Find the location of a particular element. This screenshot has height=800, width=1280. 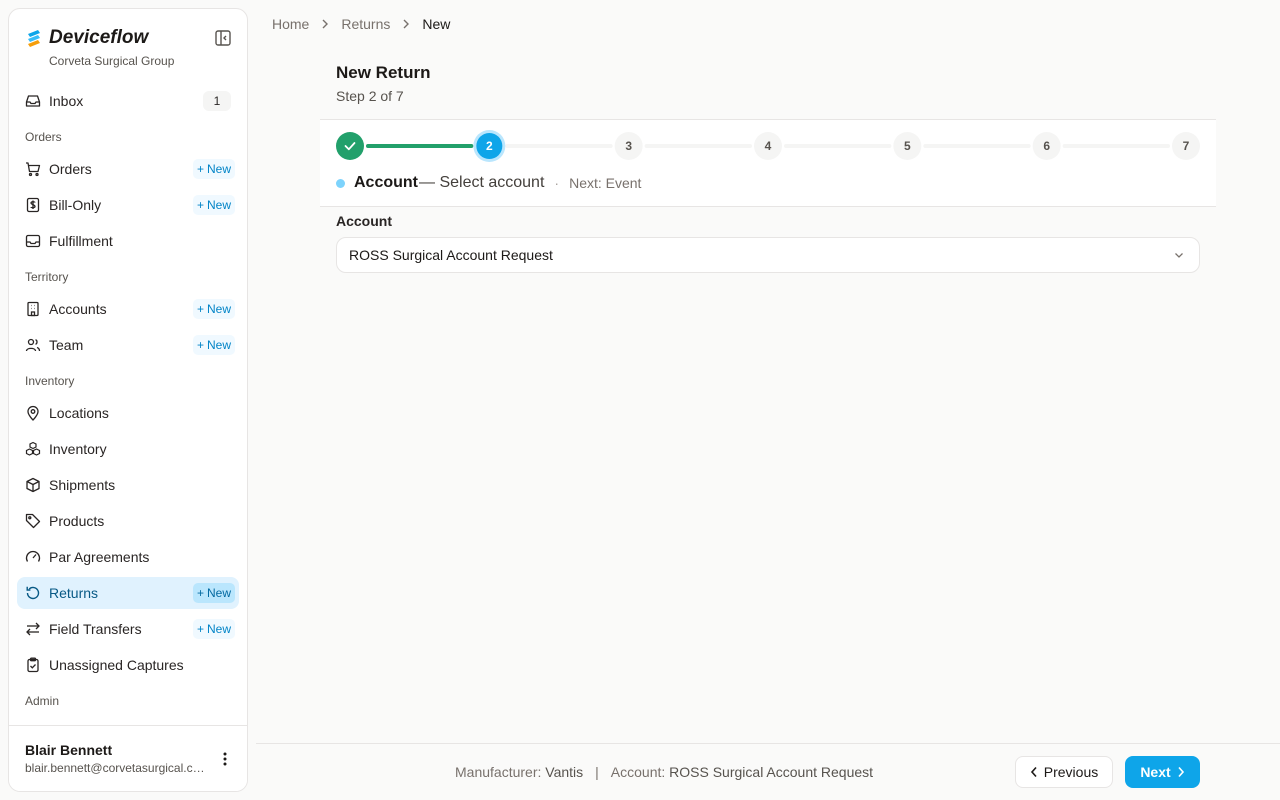

breadcrumb-current: New is located at coordinates (436, 24).